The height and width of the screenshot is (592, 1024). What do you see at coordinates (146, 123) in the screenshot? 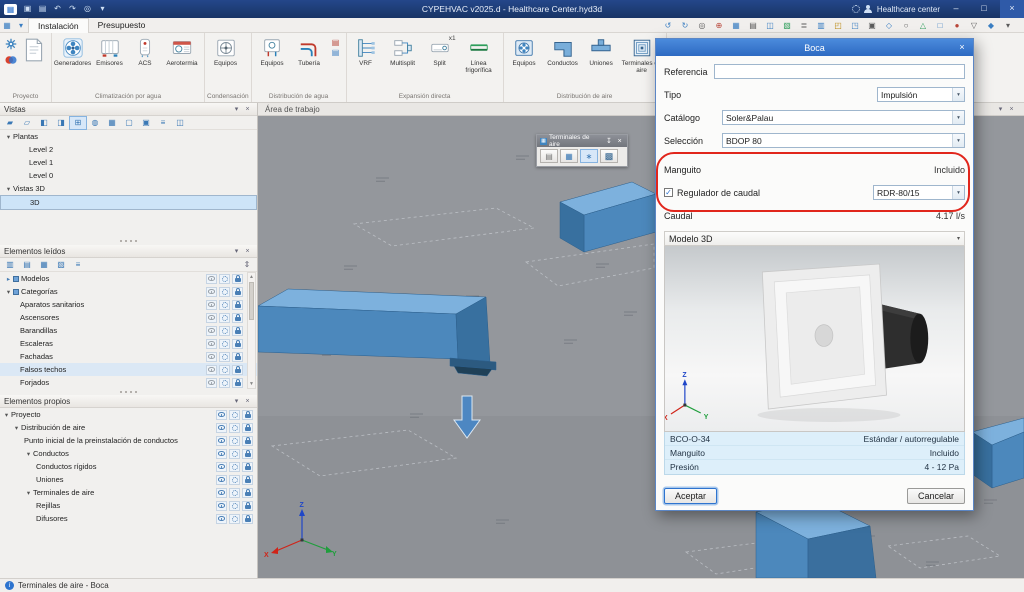
I see `view-tool-icon: ▣` at bounding box center [146, 123].